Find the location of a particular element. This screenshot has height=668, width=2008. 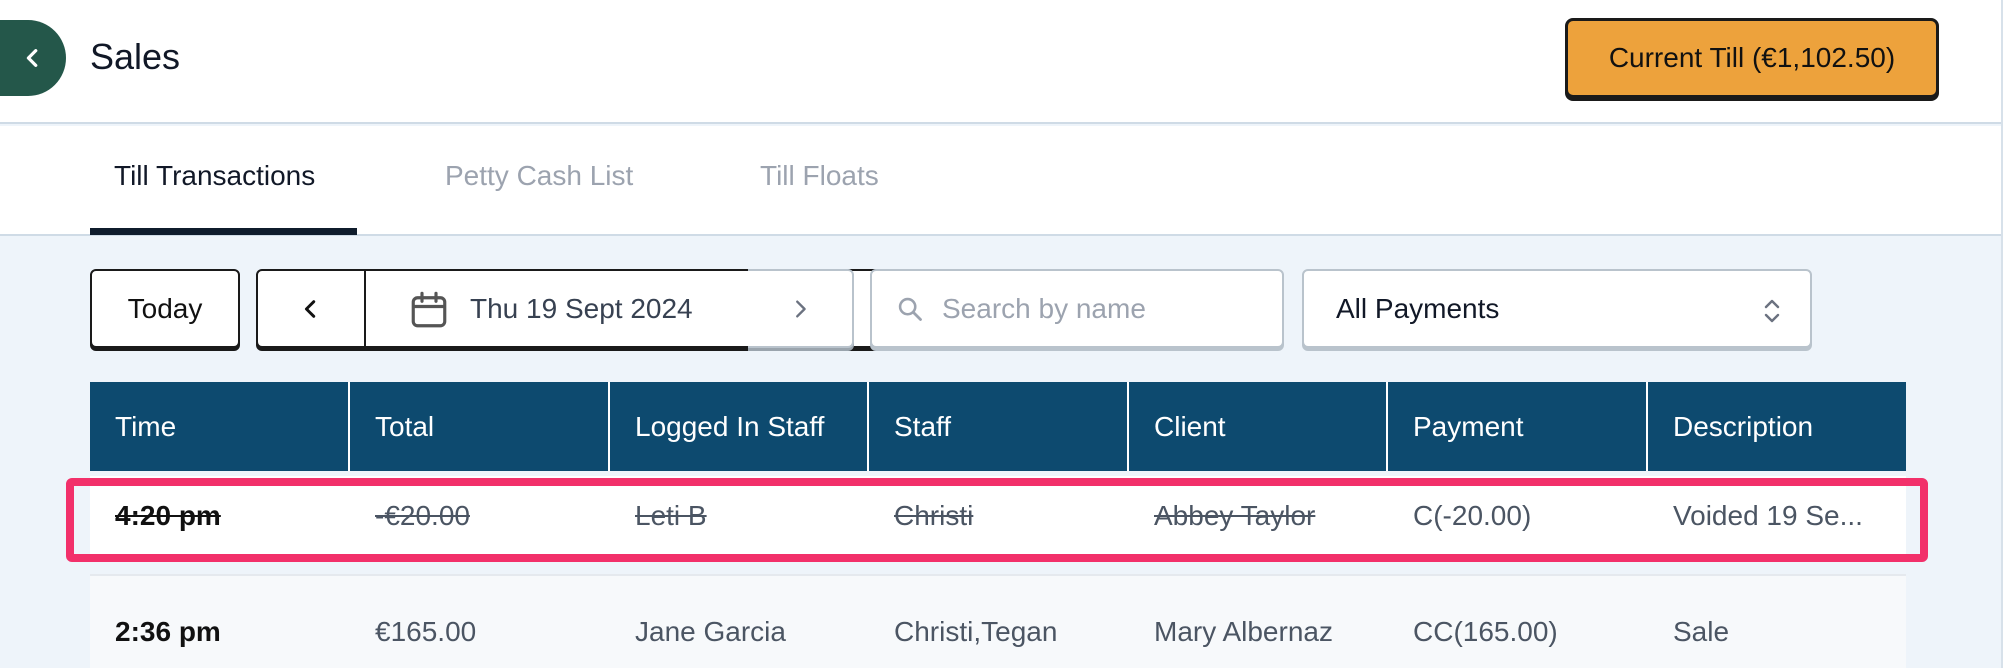

select-chevrons-icon is located at coordinates (1772, 311).